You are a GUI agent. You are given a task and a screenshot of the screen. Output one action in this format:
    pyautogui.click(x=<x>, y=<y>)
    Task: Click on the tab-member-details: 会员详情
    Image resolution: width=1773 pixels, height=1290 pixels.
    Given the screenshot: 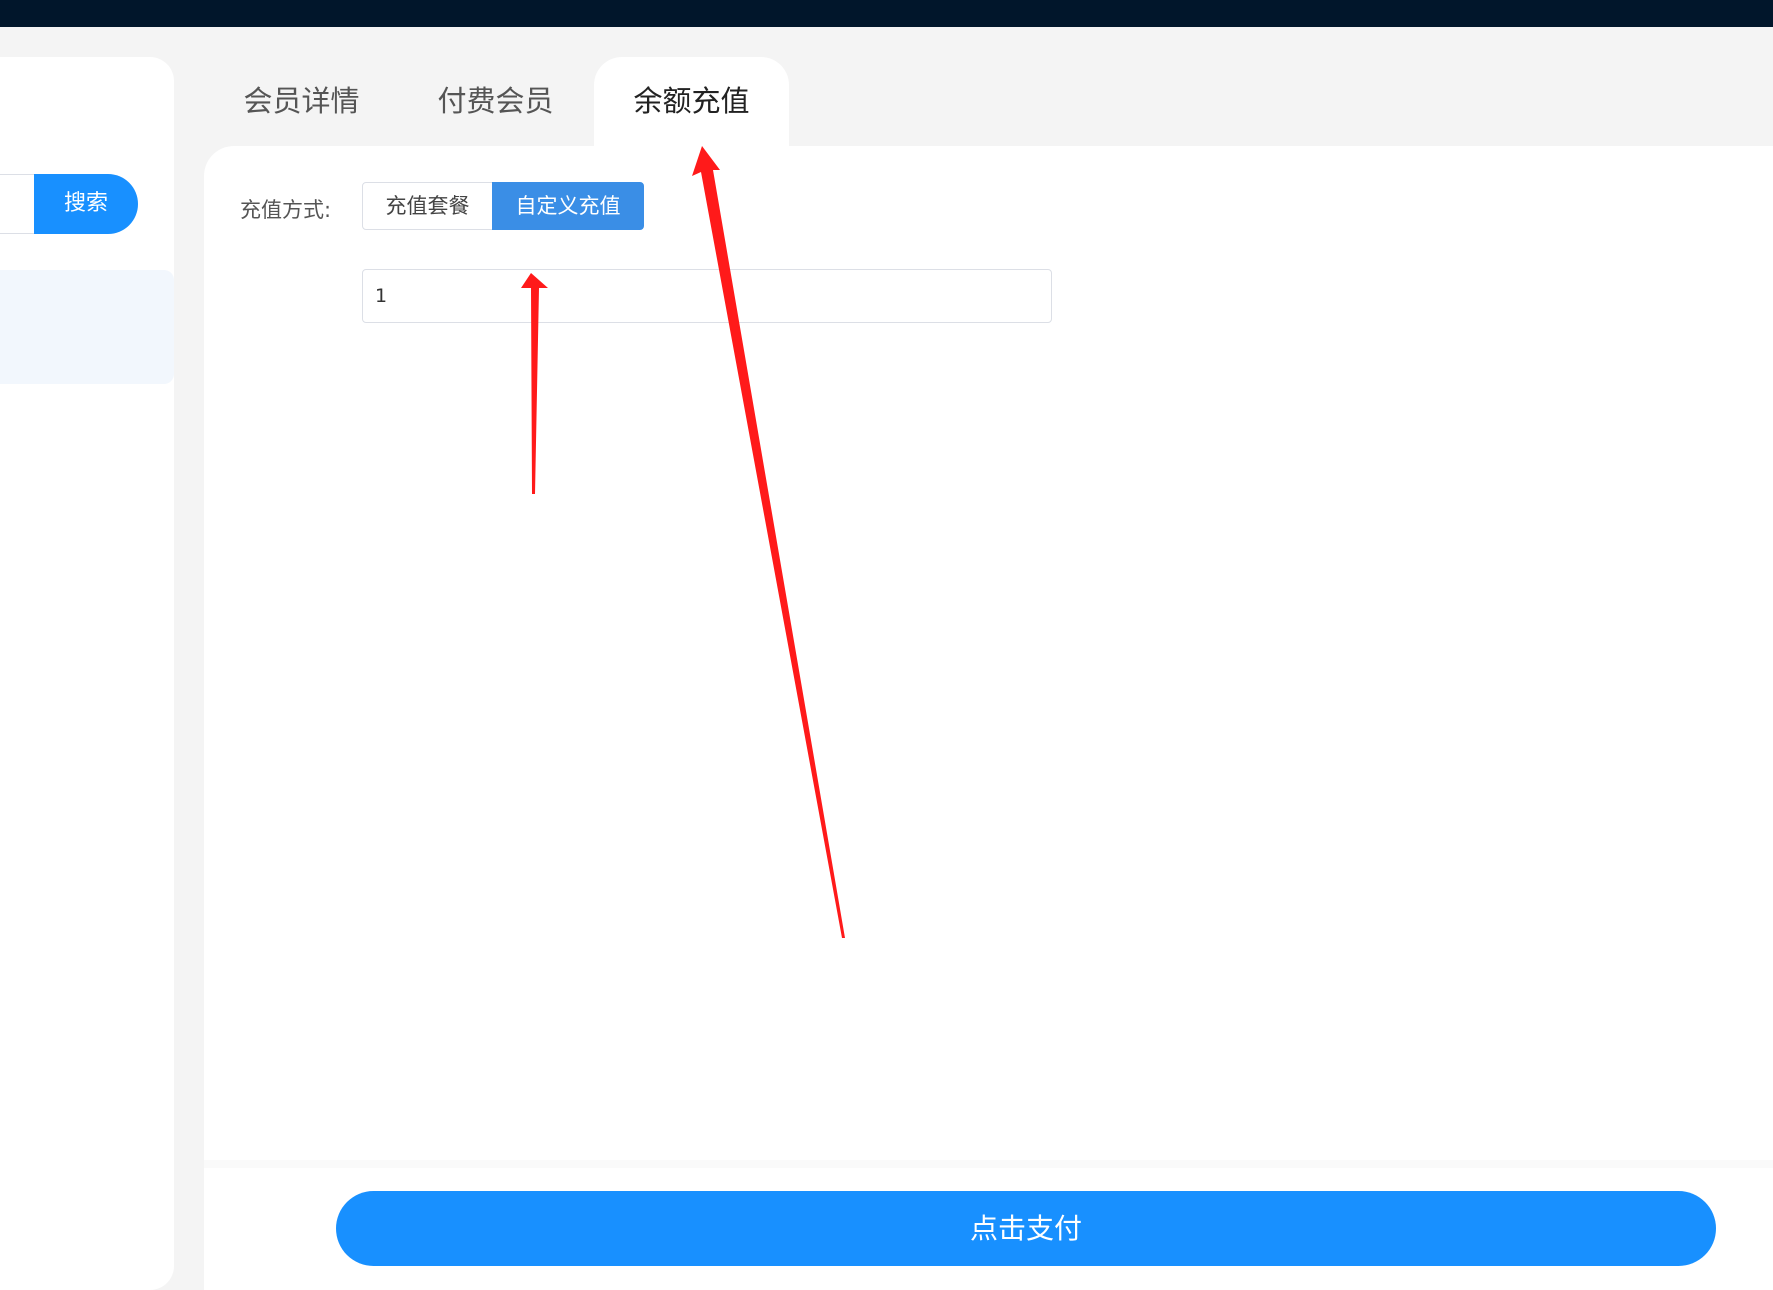 What is the action you would take?
    pyautogui.click(x=301, y=101)
    